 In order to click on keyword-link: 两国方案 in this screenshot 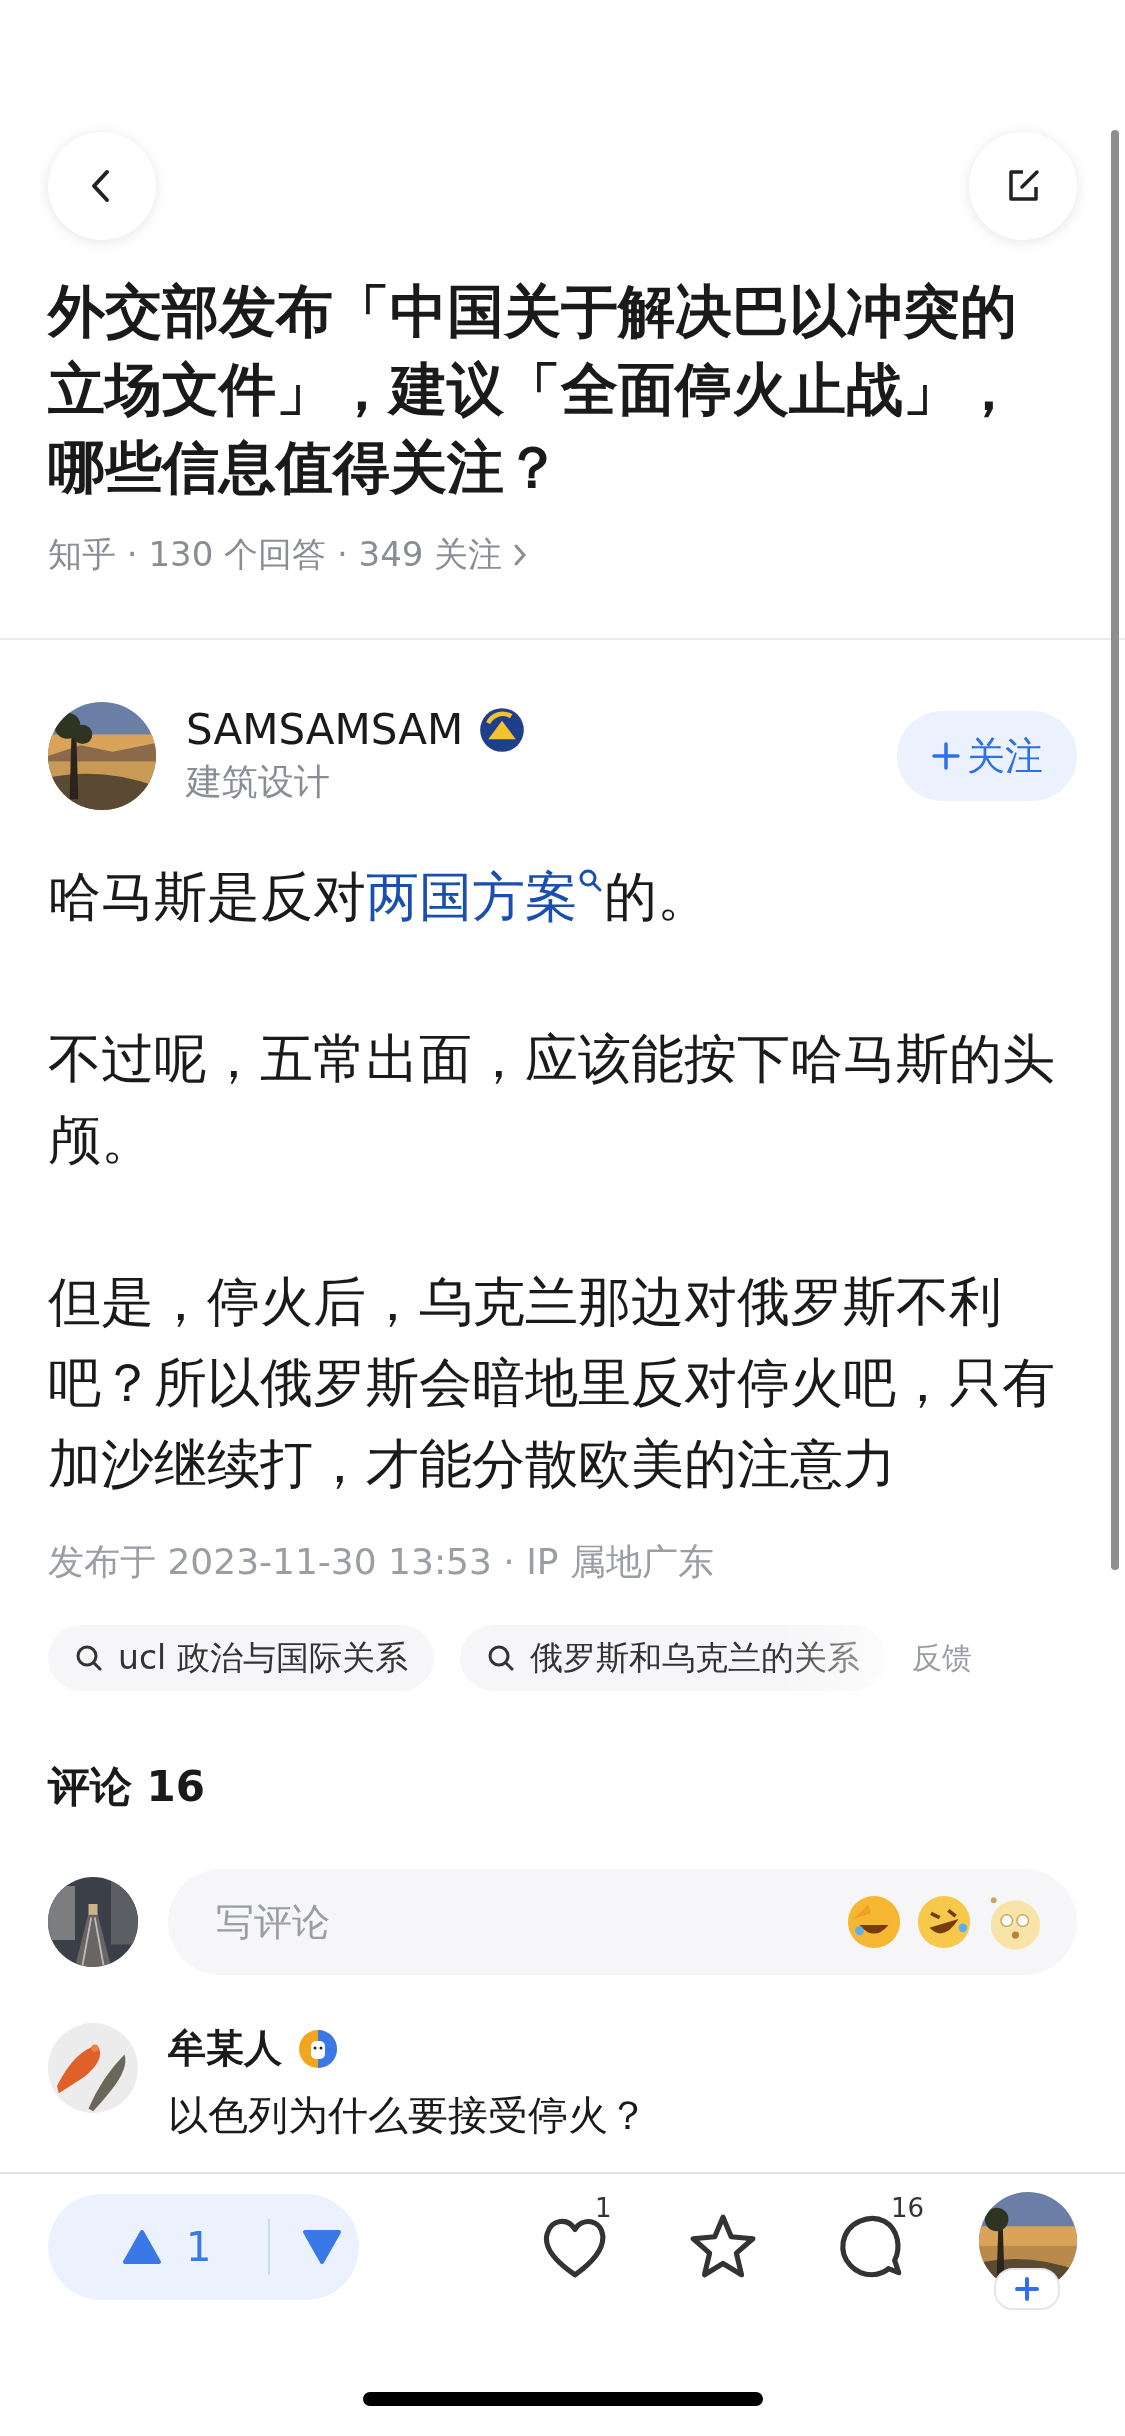, I will do `click(485, 896)`.